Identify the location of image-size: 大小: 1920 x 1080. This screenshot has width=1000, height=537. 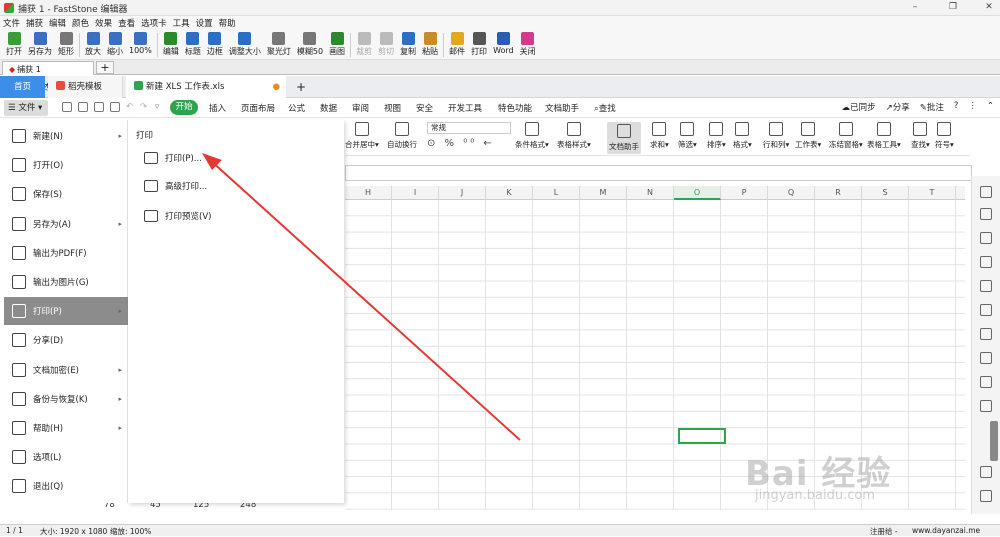
(74, 531).